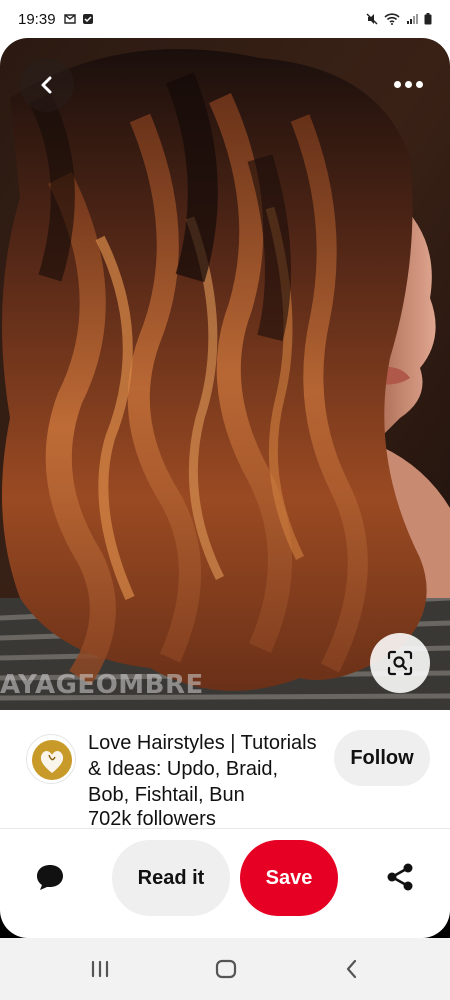 This screenshot has height=1000, width=450. I want to click on visual-search-icon, so click(400, 663).